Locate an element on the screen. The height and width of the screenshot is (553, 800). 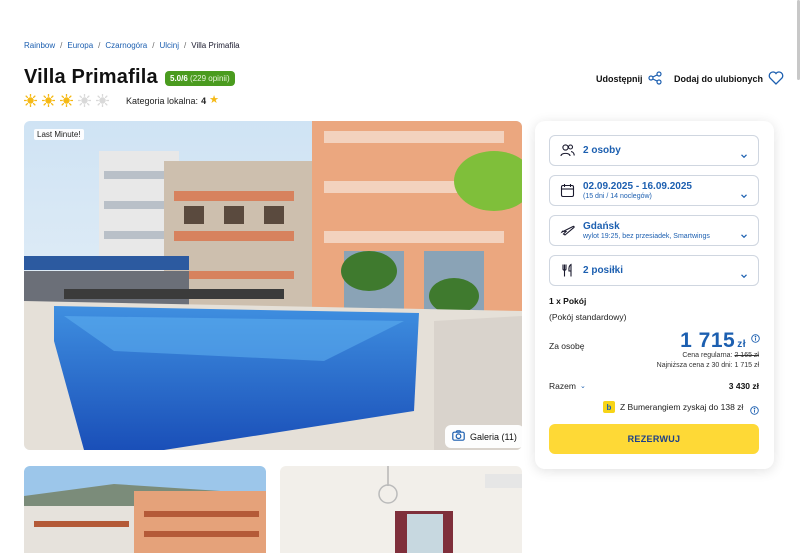
chevron-down-icon: ⌄ is located at coordinates (582, 386).